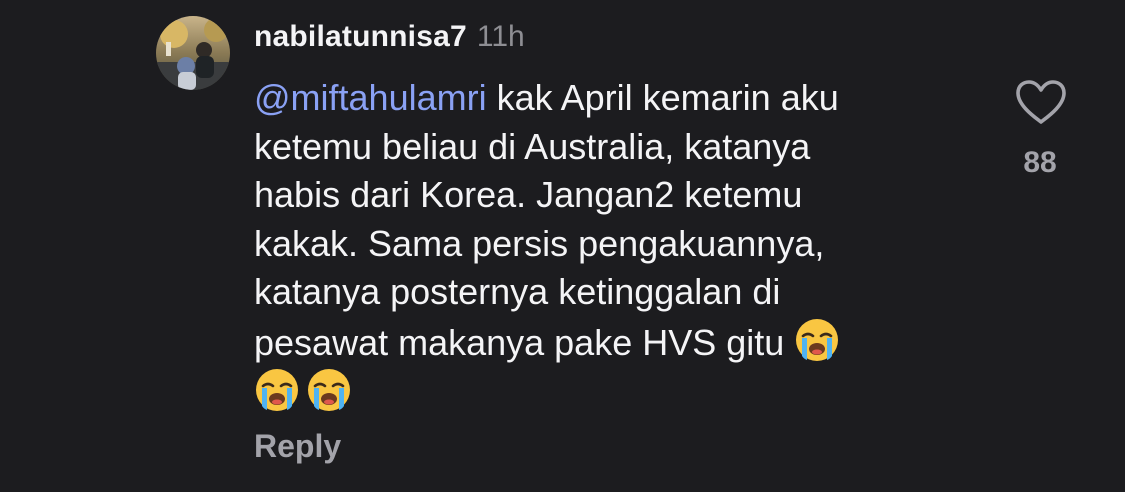 This screenshot has width=1125, height=492. I want to click on avatar, so click(193, 53).